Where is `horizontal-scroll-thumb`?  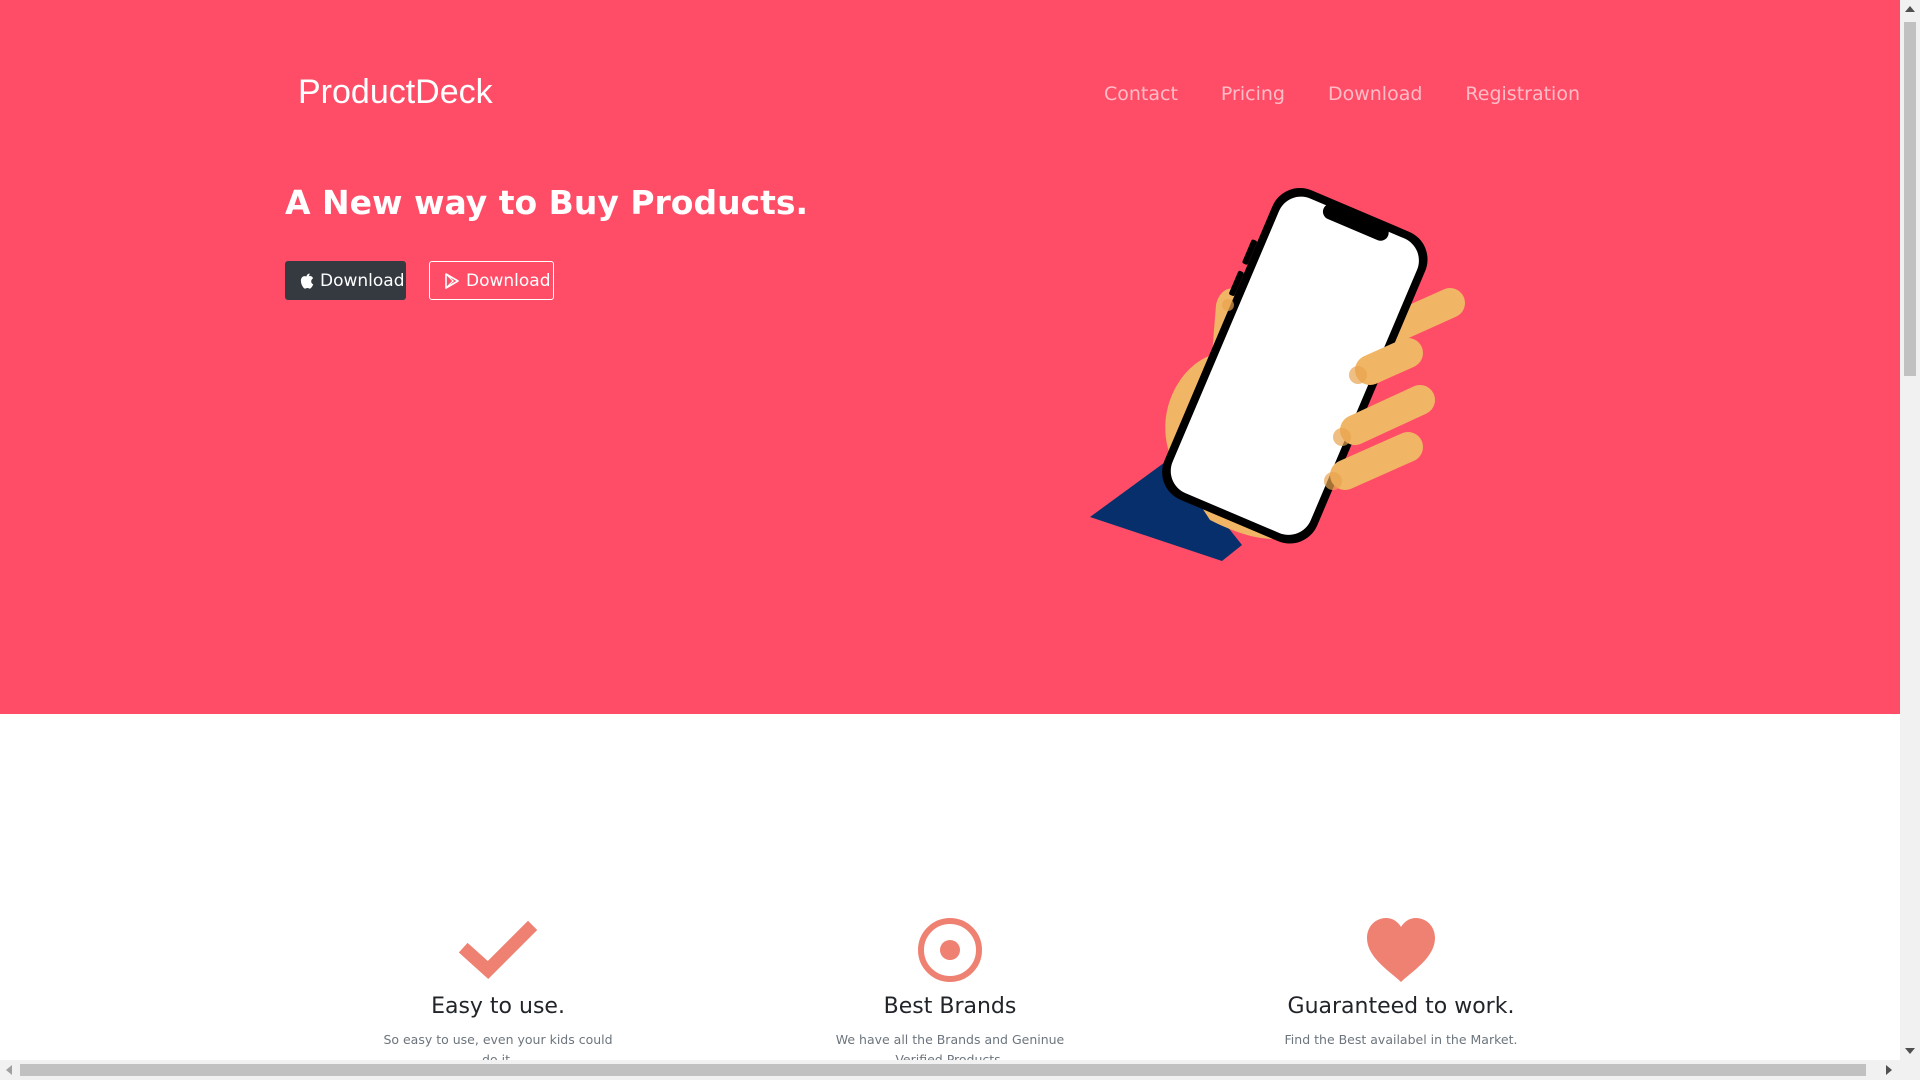
horizontal-scroll-thumb is located at coordinates (943, 1070).